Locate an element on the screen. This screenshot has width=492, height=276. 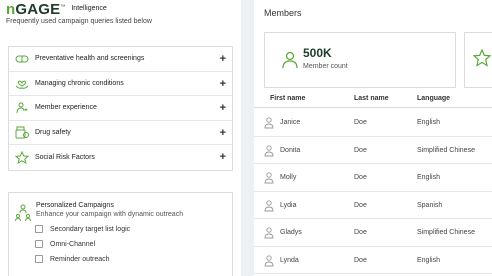
column-first-name: First name is located at coordinates (287, 98).